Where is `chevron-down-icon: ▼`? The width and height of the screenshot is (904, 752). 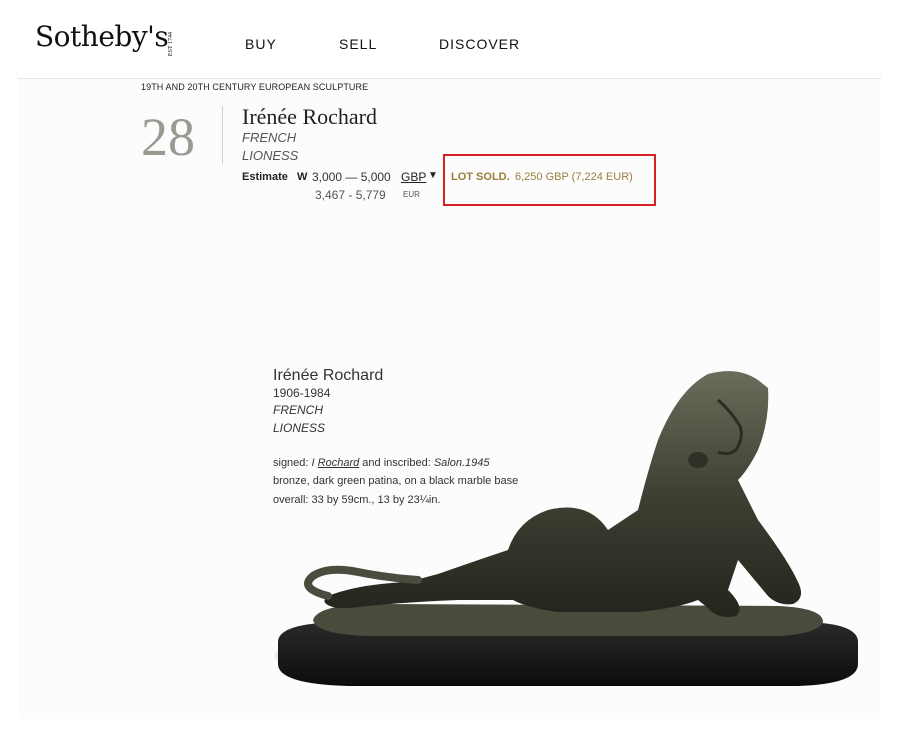 chevron-down-icon: ▼ is located at coordinates (433, 175).